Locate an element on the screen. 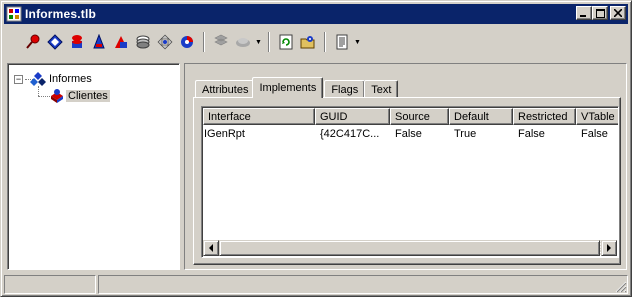  scroll-left-button is located at coordinates (211, 248).